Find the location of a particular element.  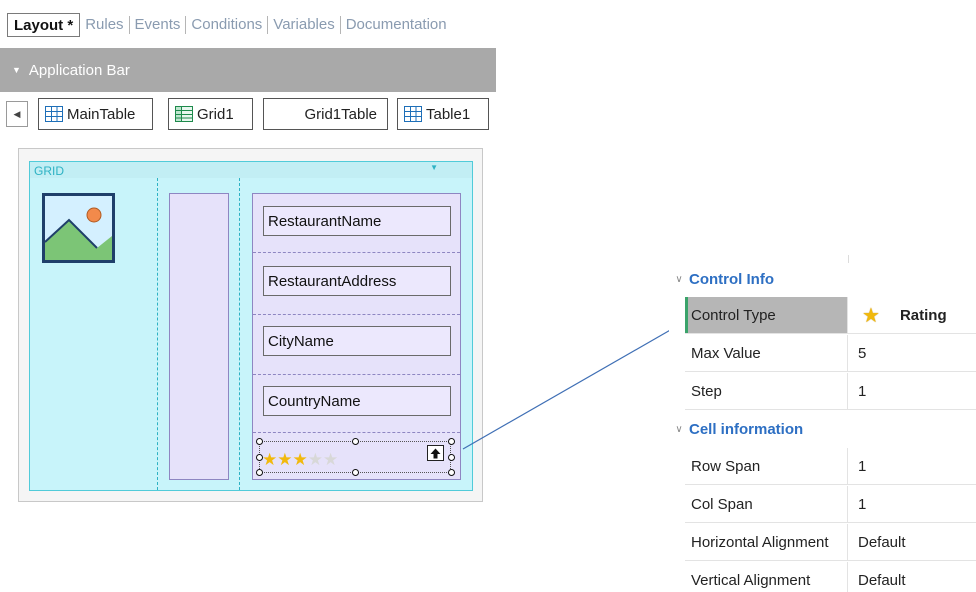

section-control-info: ∨ Control Info is located at coordinates (822, 279).